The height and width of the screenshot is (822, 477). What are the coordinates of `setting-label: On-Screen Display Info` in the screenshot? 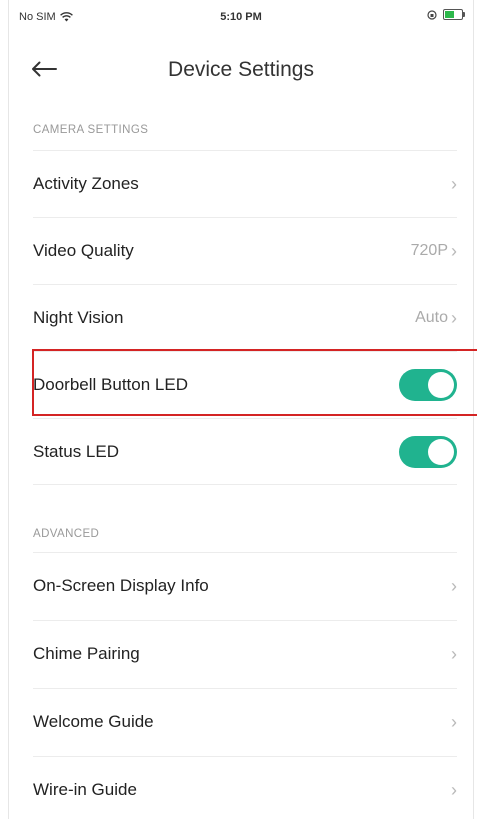 It's located at (121, 585).